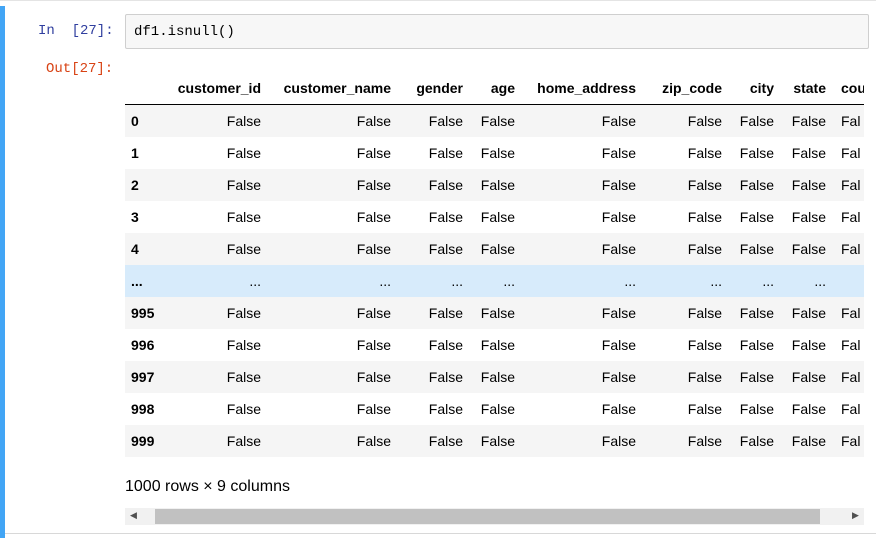 This screenshot has height=538, width=876. Describe the element at coordinates (135, 121) in the screenshot. I see `row-index: 0` at that location.